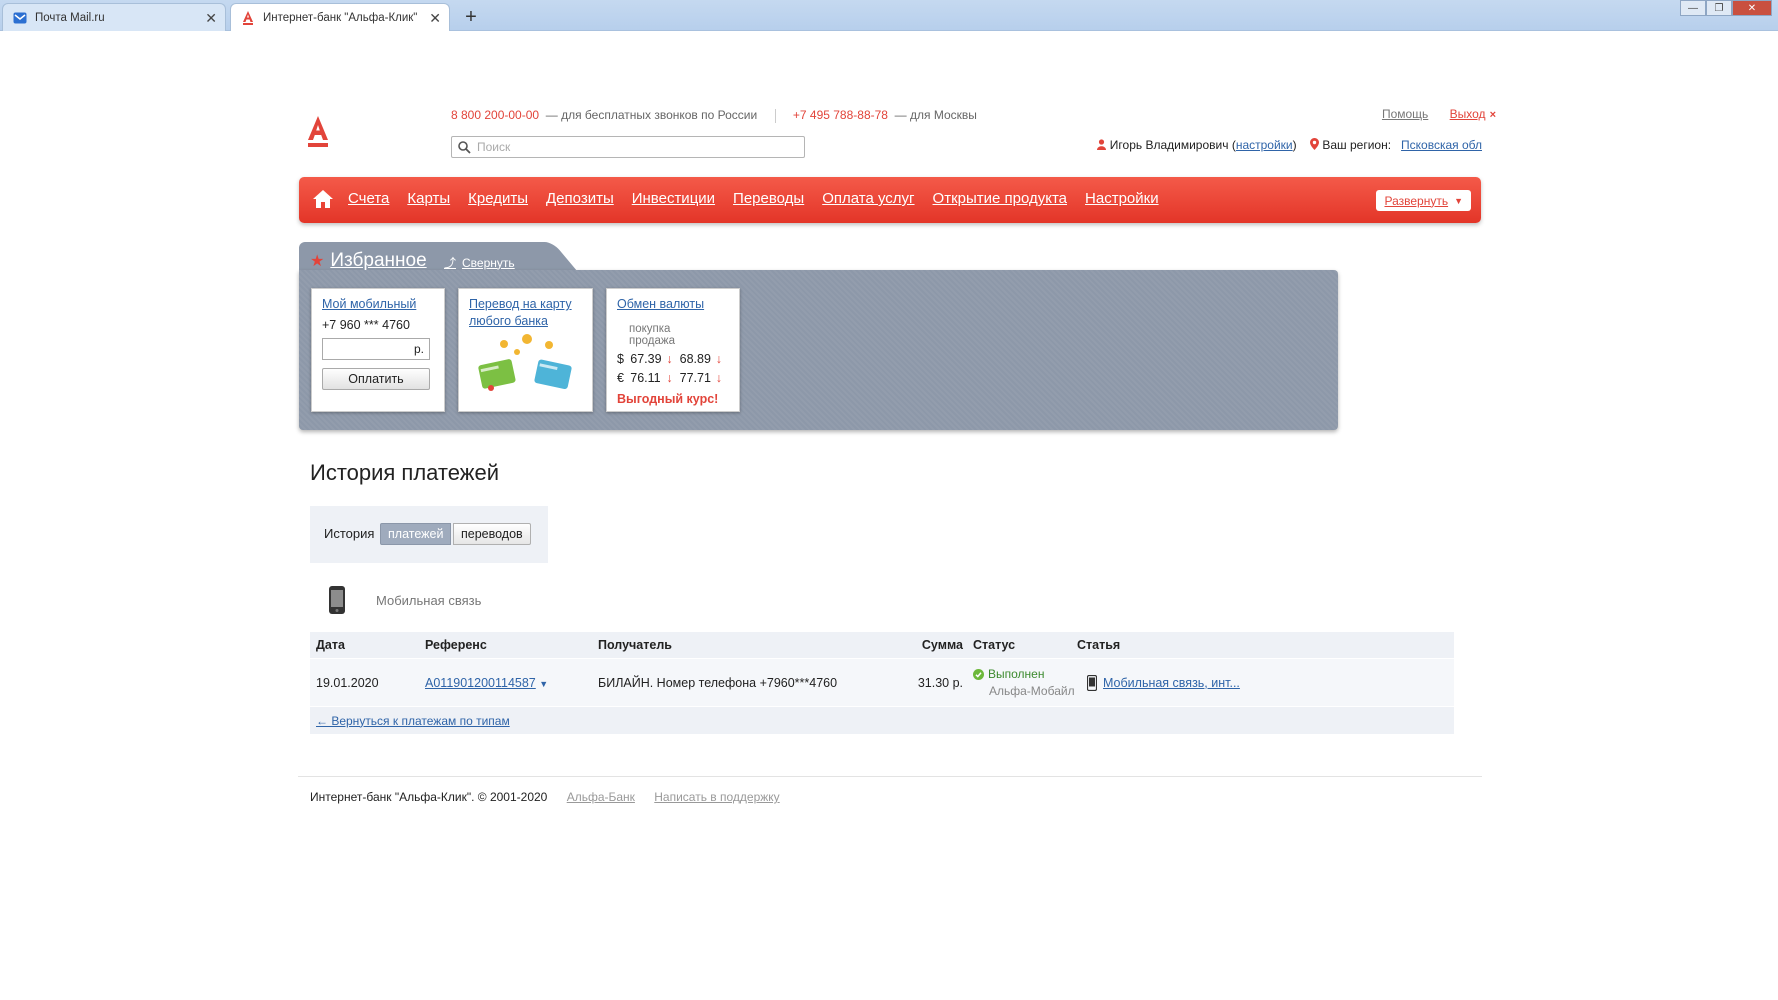 This screenshot has width=1778, height=1000. I want to click on eur-symbol: €, so click(620, 378).